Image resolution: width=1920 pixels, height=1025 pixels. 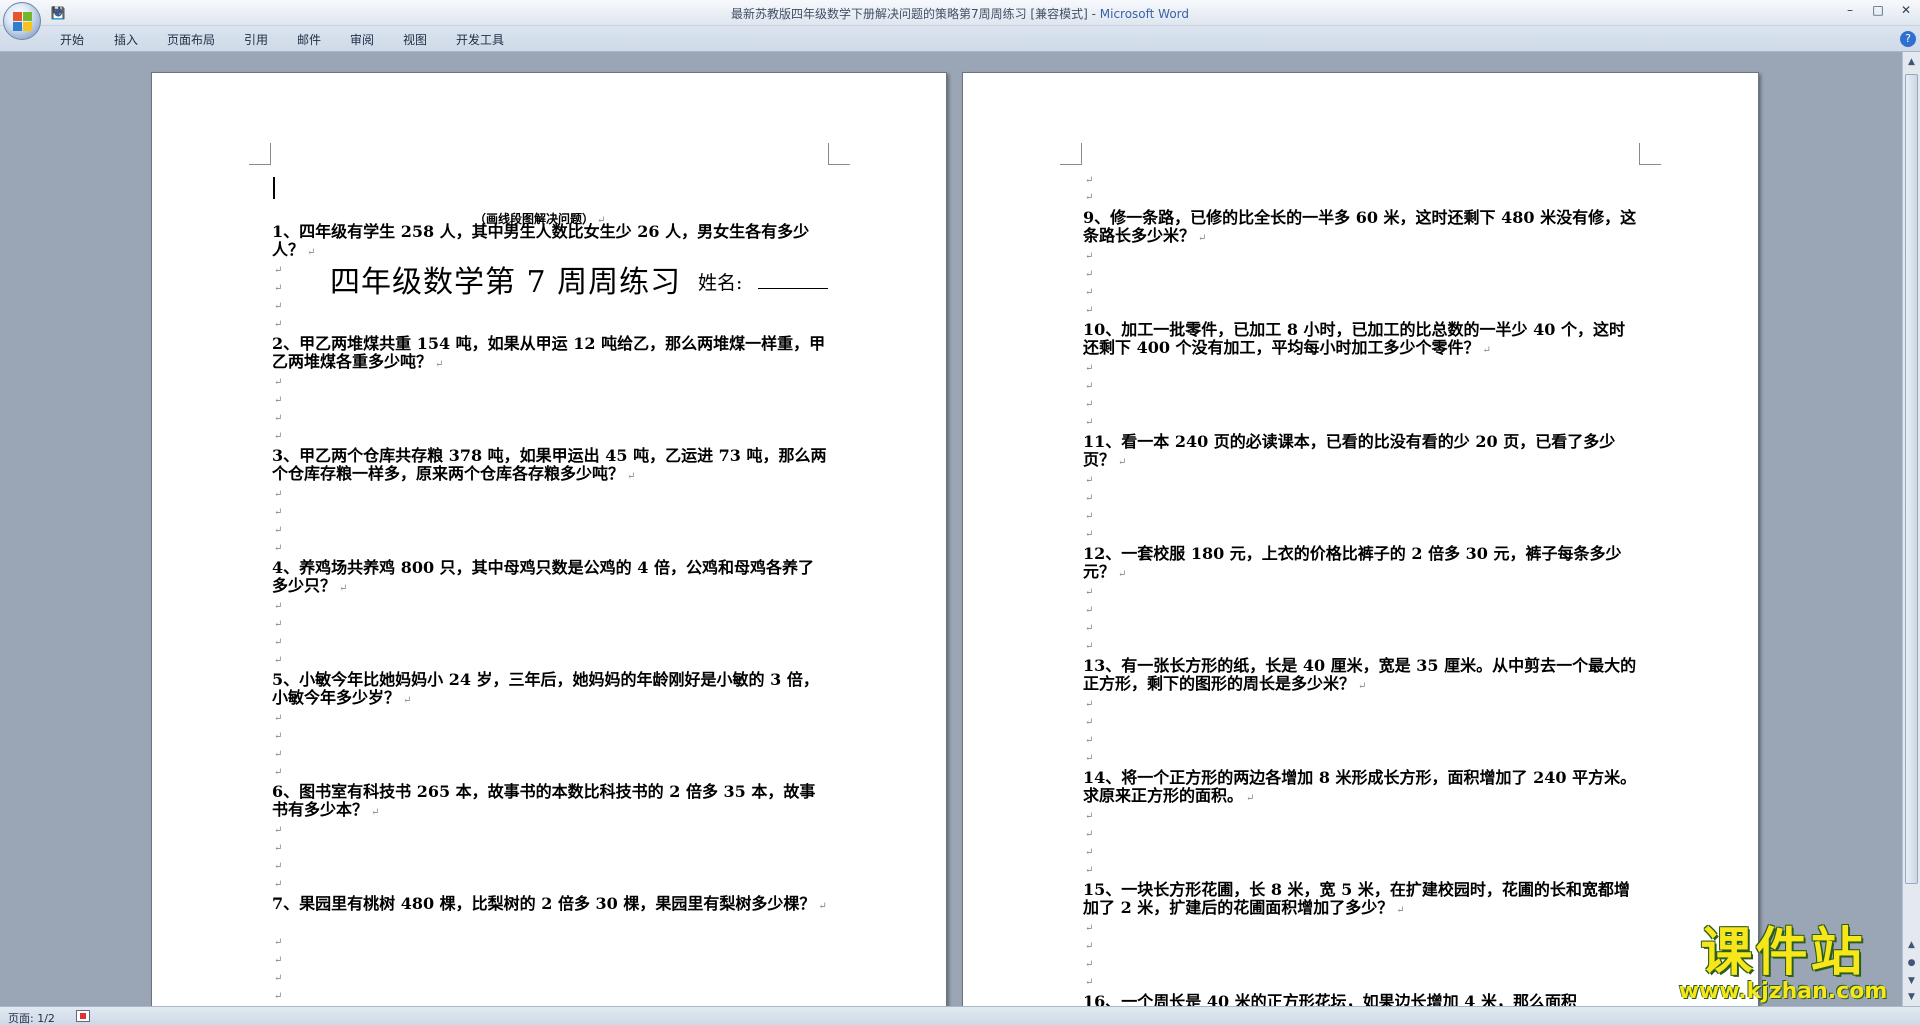 What do you see at coordinates (506, 282) in the screenshot?
I see `document-title: 四年级数学第 7 周周练习` at bounding box center [506, 282].